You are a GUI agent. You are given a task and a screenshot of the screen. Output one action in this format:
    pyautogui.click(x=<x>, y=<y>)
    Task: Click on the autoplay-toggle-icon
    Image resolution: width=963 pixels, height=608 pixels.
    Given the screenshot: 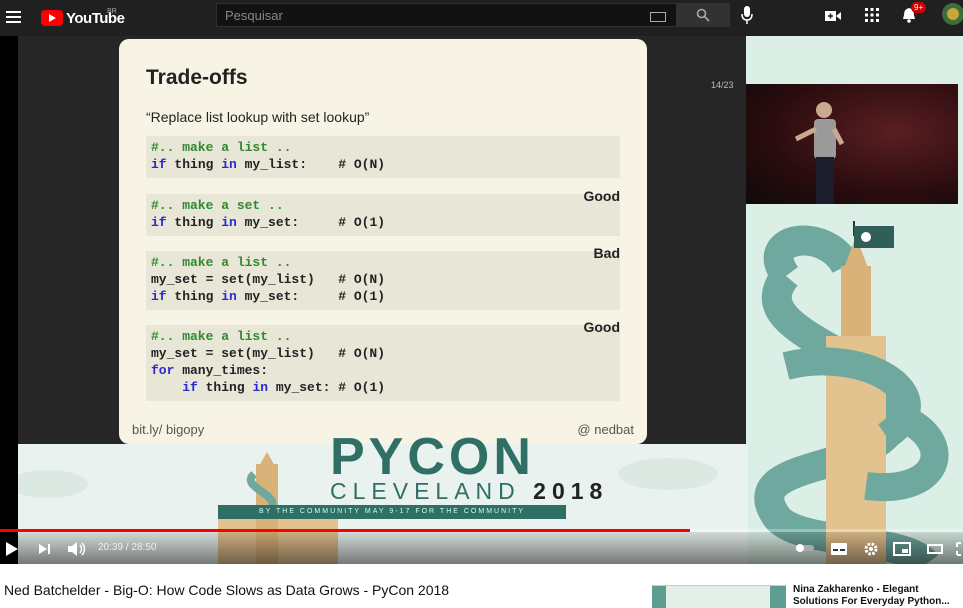 What is the action you would take?
    pyautogui.click(x=804, y=548)
    